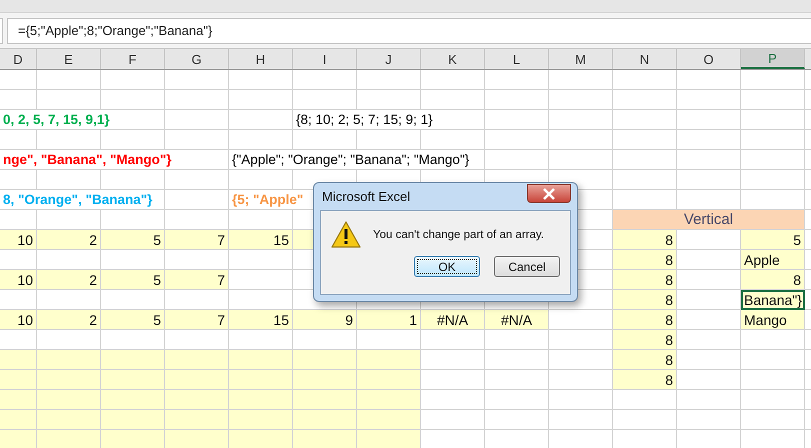 The width and height of the screenshot is (811, 448). What do you see at coordinates (133, 59) in the screenshot?
I see `column-header: F` at bounding box center [133, 59].